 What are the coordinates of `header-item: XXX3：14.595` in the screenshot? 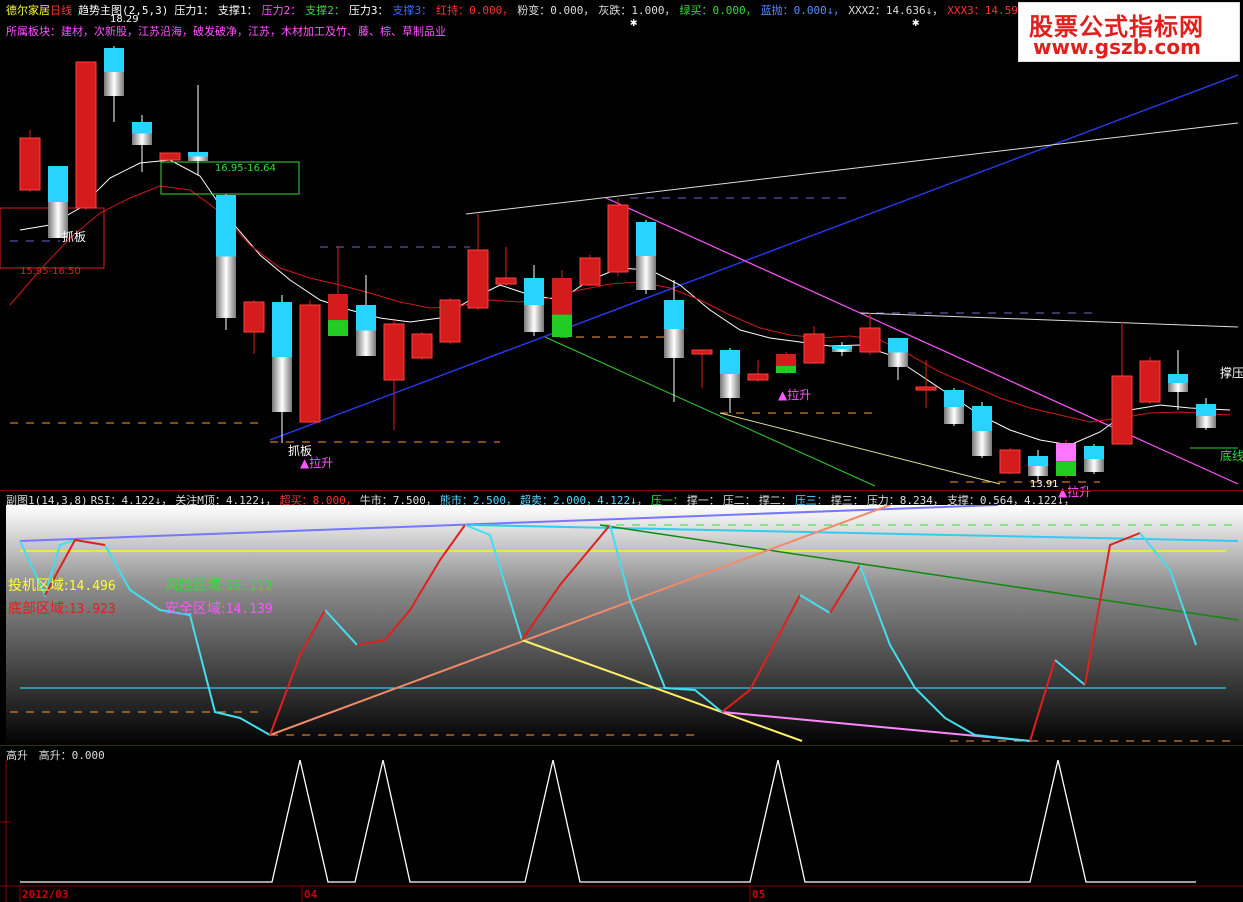 It's located at (986, 10).